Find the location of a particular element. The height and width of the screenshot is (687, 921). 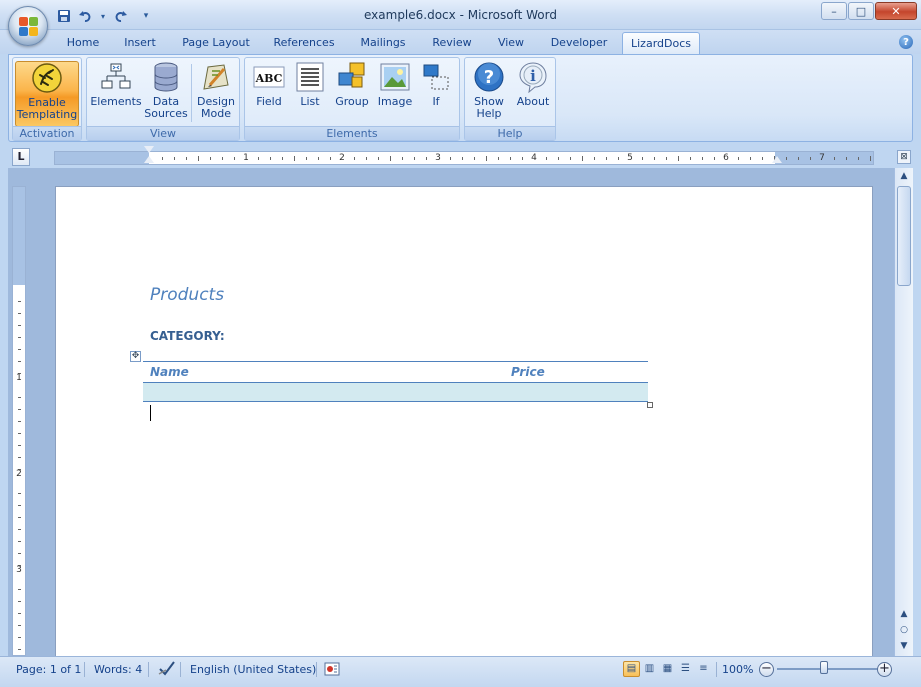

table-move-handle-icon: ✥ is located at coordinates (135, 356).